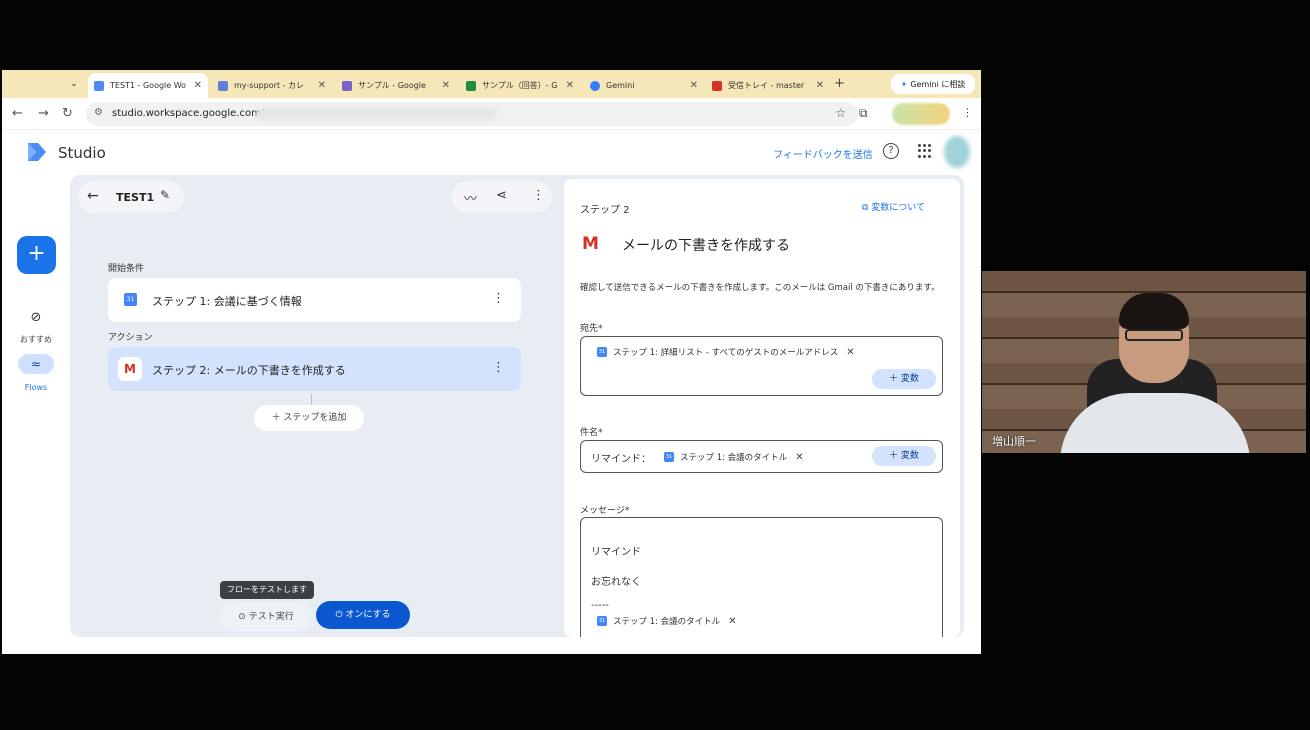 The height and width of the screenshot is (730, 1310). I want to click on feedback-link: フィードバックを送信, so click(823, 153).